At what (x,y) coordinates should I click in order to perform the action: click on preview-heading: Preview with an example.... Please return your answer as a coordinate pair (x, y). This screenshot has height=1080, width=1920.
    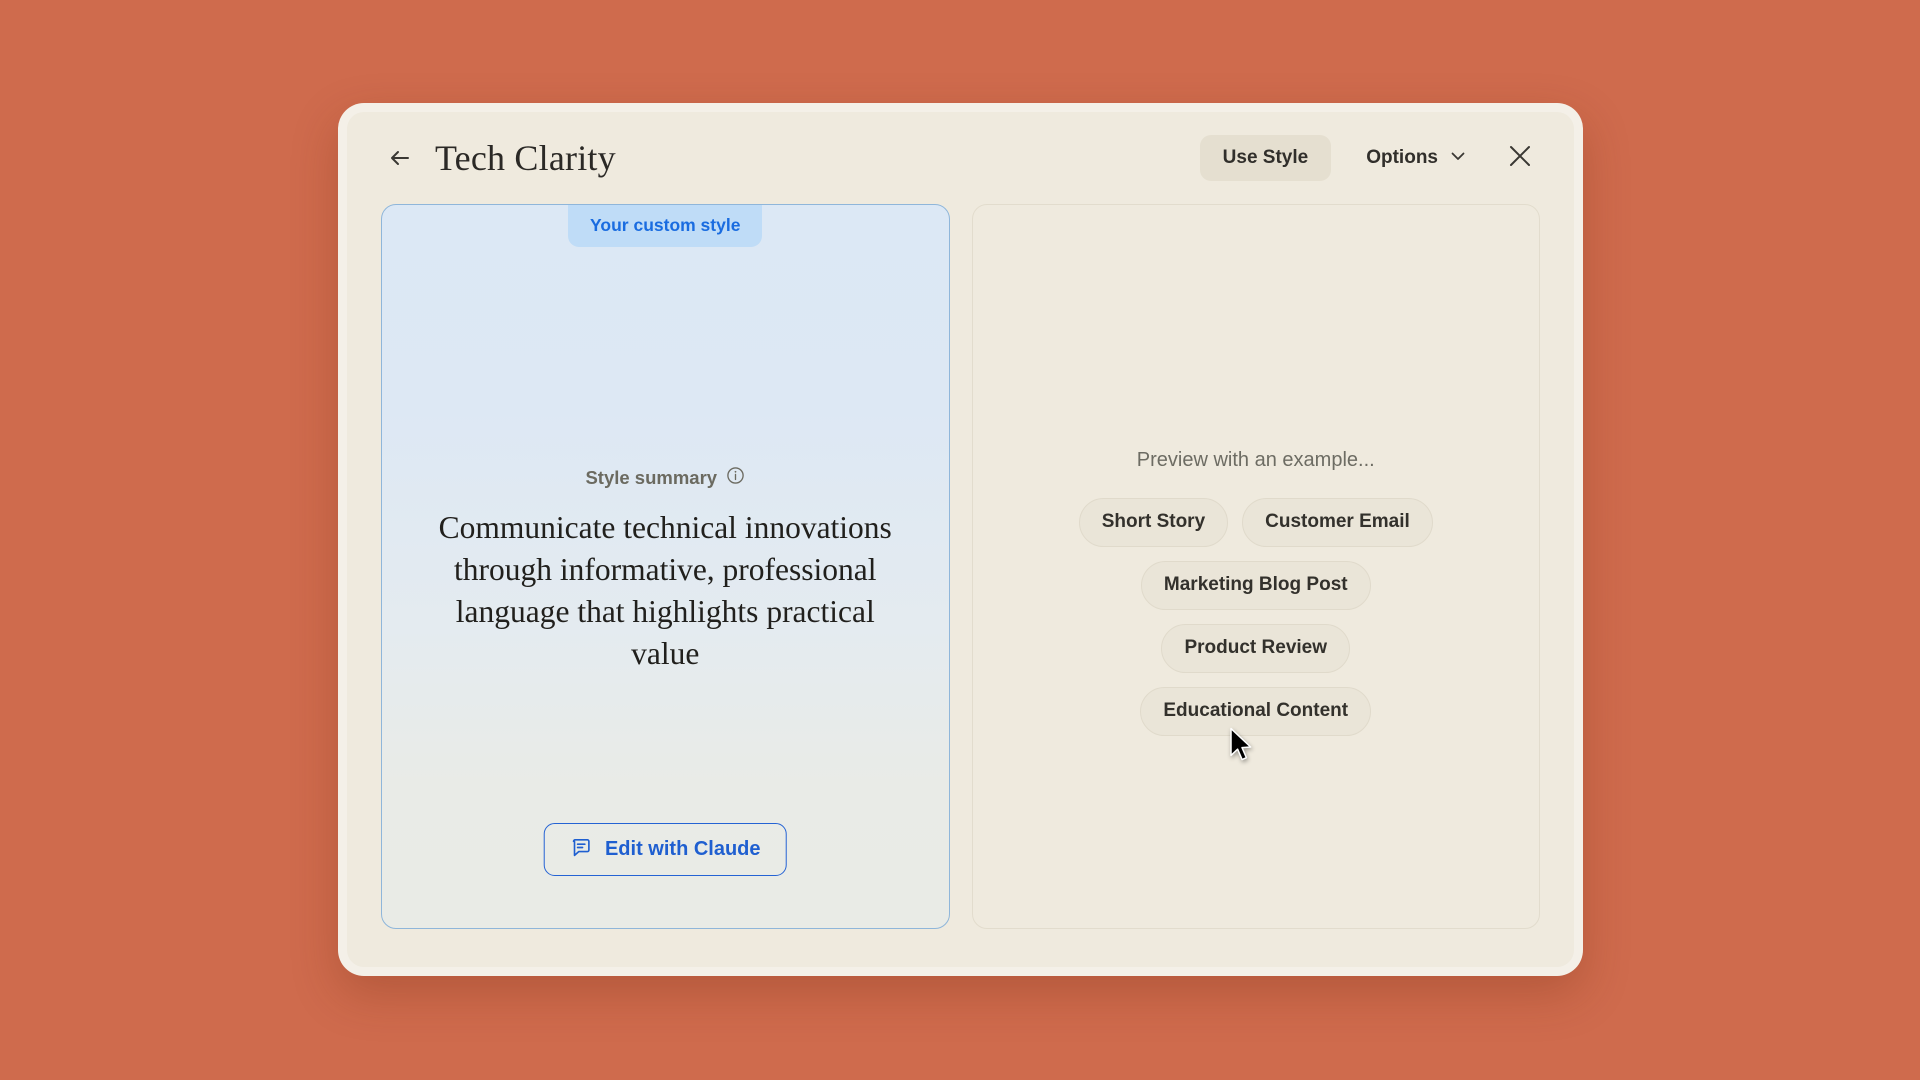
    Looking at the image, I should click on (1255, 460).